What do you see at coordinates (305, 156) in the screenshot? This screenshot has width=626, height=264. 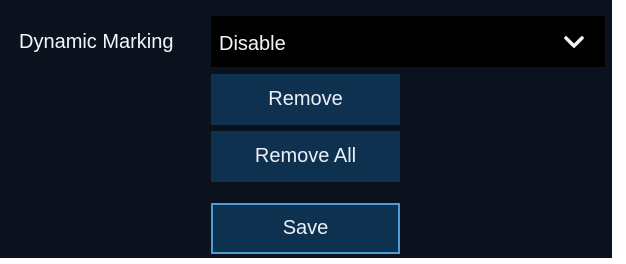 I see `remove-all-button: Remove All` at bounding box center [305, 156].